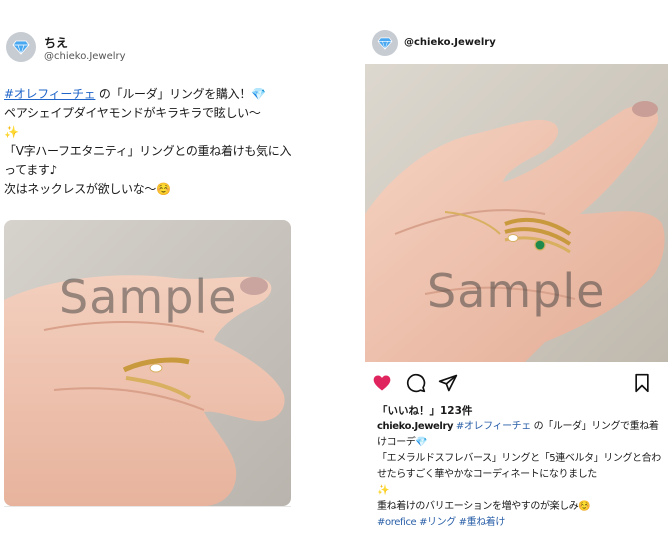 The height and width of the screenshot is (541, 672). Describe the element at coordinates (517, 383) in the screenshot. I see `ig-action-bar` at that location.